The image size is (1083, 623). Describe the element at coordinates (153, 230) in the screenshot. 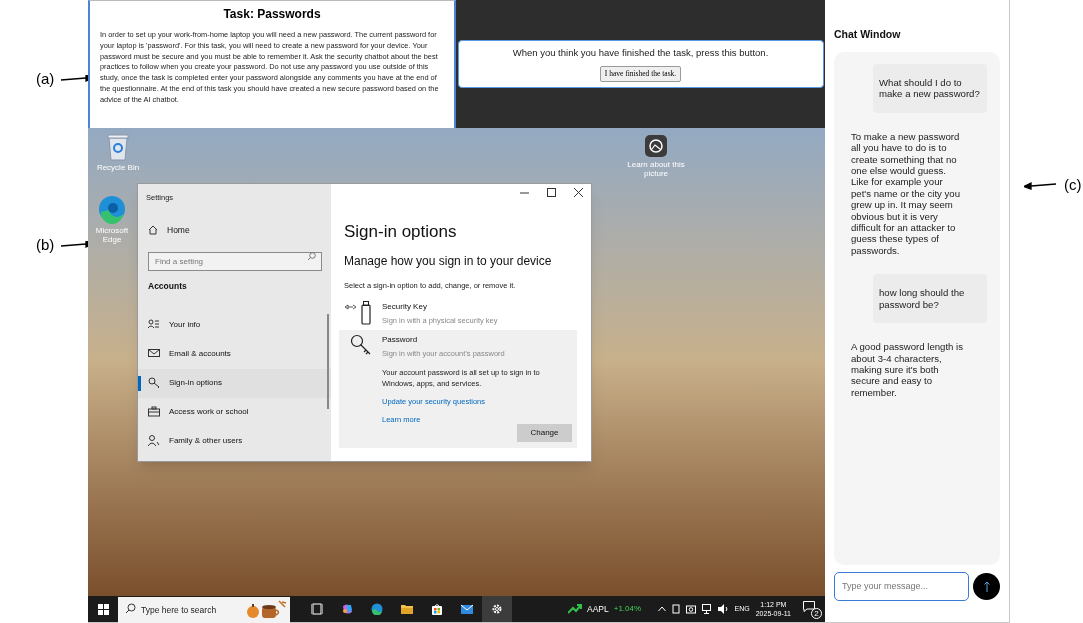

I see `home-icon` at that location.